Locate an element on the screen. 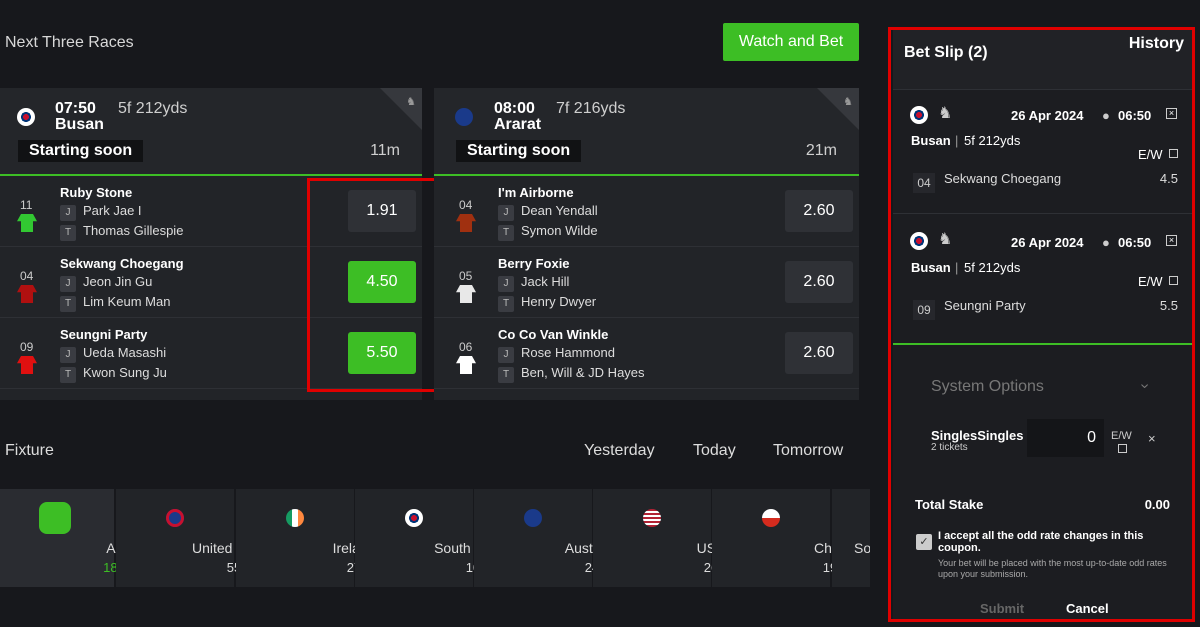  country-chile: Chile 19 is located at coordinates (779, 538).